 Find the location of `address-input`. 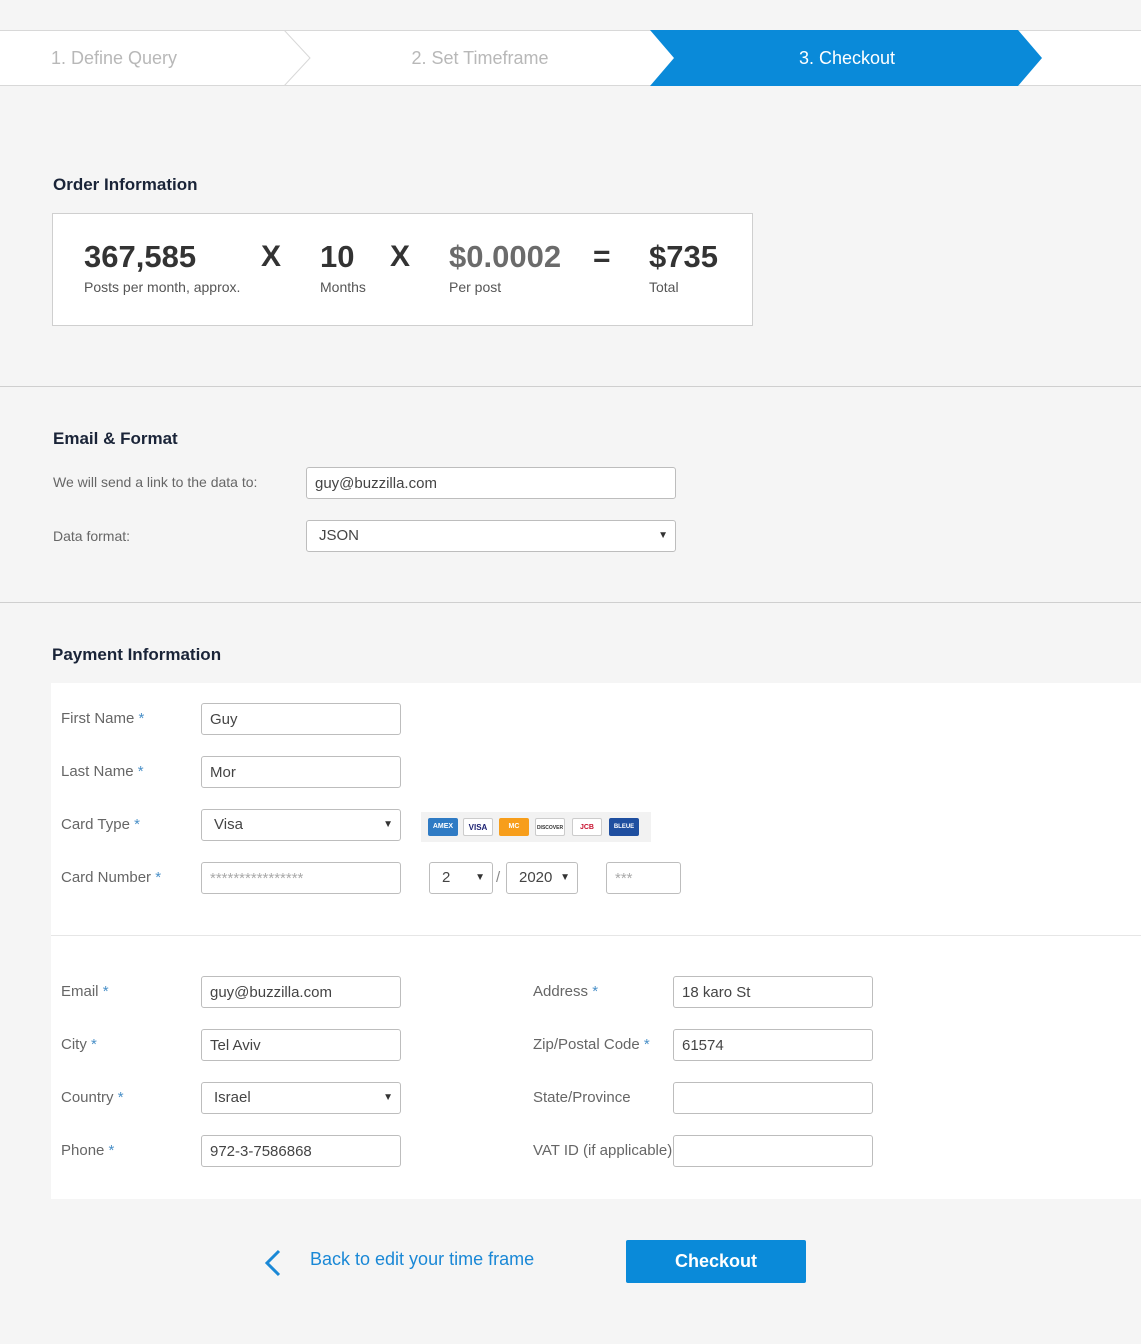

address-input is located at coordinates (773, 992).